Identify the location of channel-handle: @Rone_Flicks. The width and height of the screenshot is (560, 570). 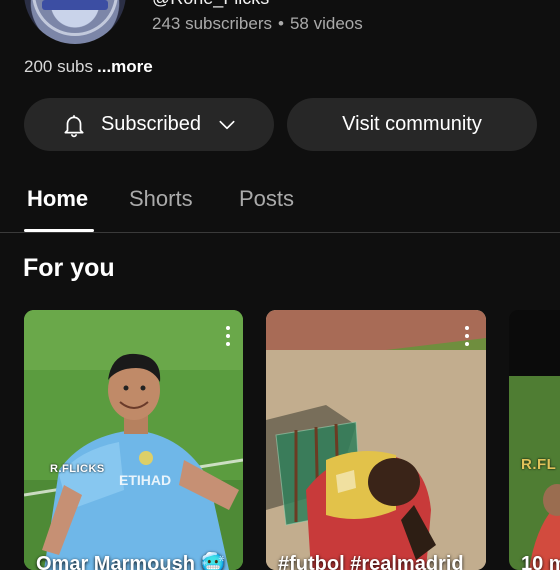
(210, 4).